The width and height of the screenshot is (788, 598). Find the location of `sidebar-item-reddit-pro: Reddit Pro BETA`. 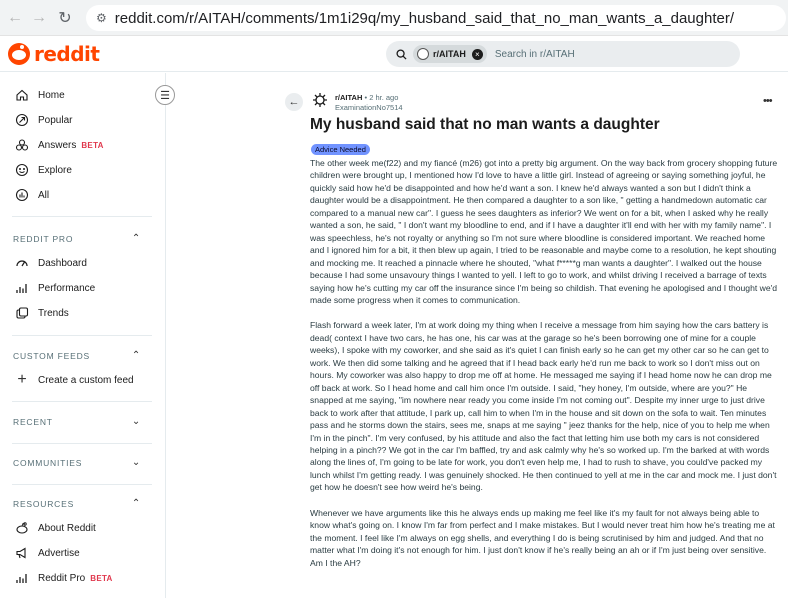

sidebar-item-reddit-pro: Reddit Pro BETA is located at coordinates (63, 578).